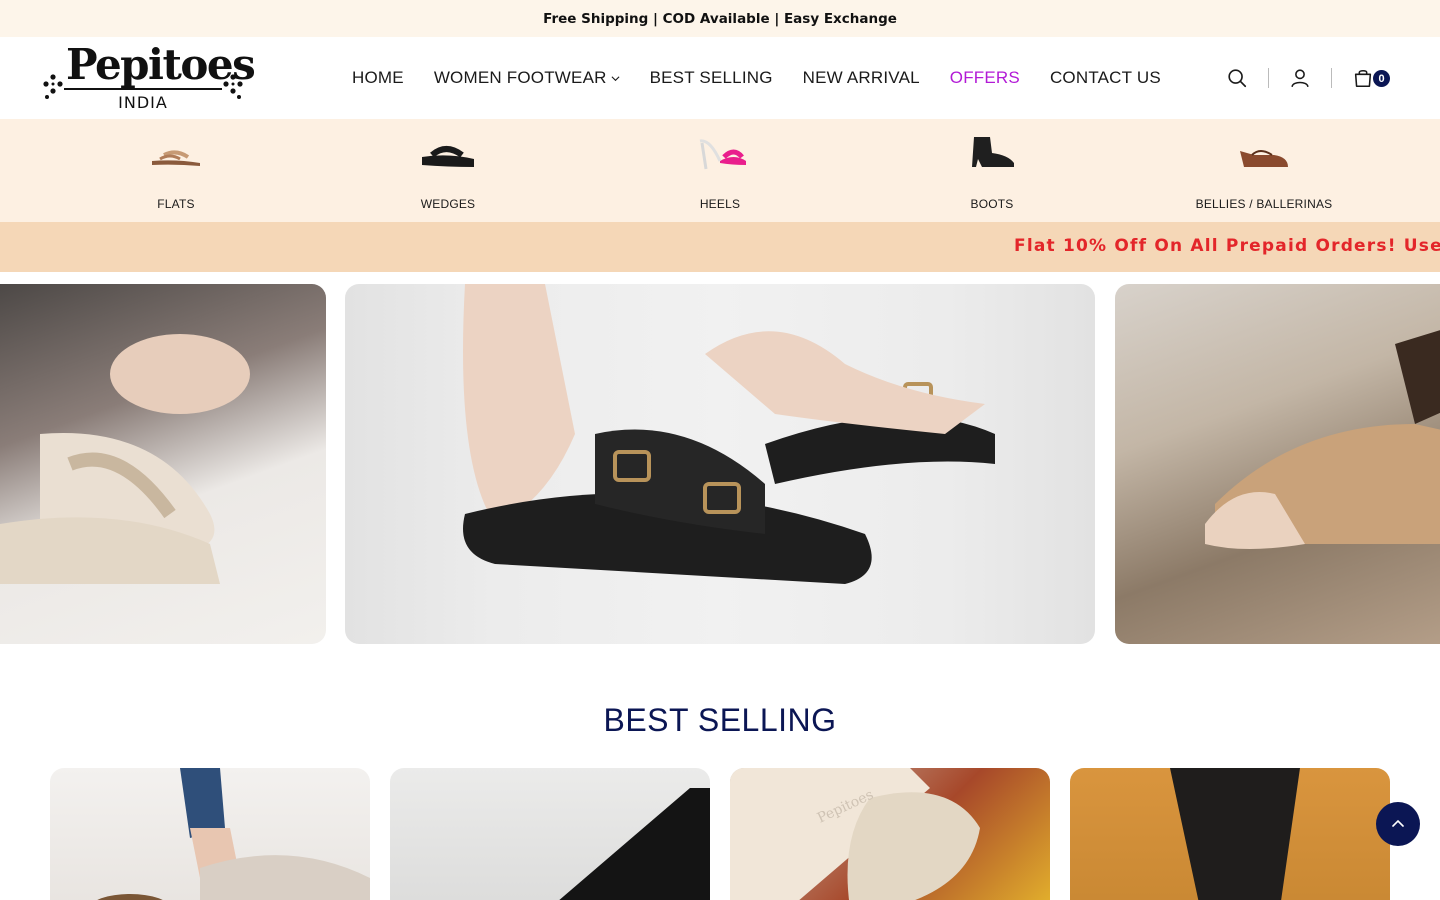  I want to click on nav-contact-us: CONTACT US, so click(1105, 78).